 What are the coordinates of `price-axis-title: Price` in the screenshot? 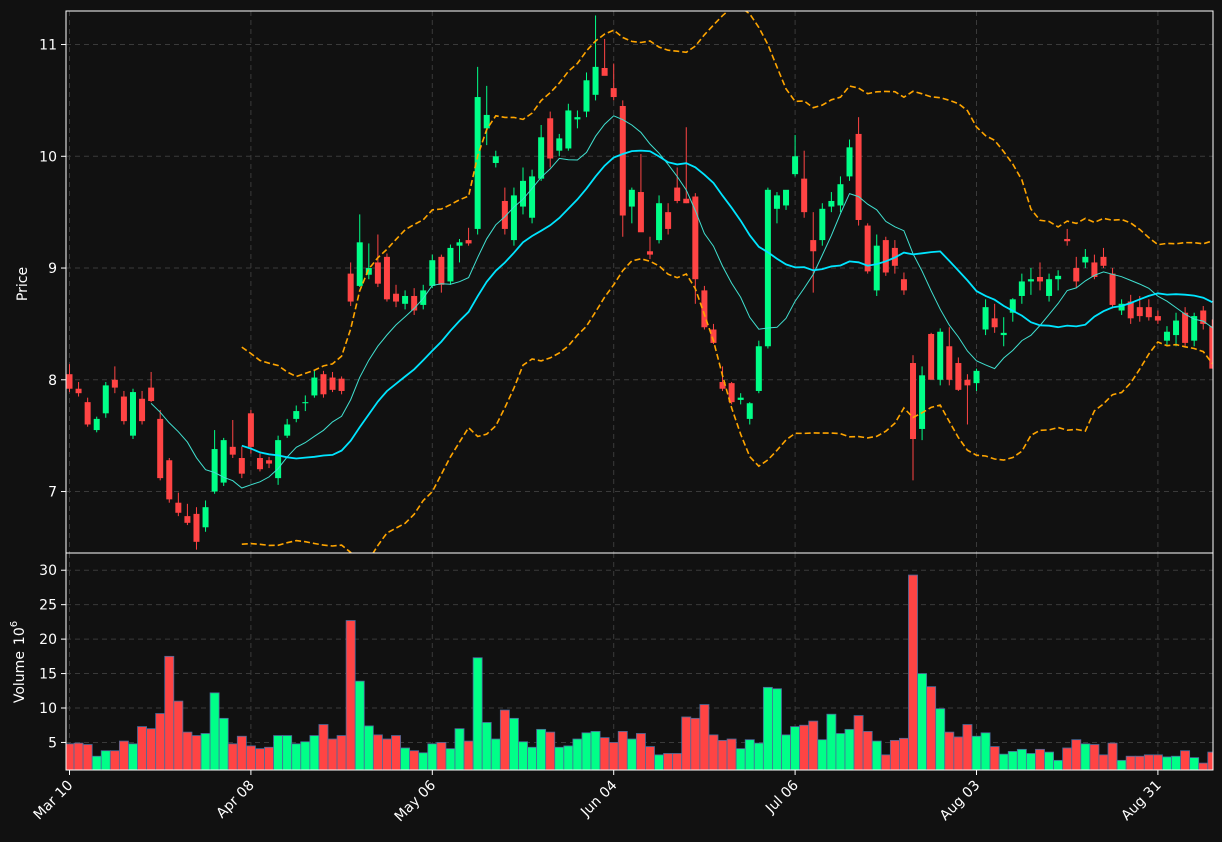 It's located at (23, 284).